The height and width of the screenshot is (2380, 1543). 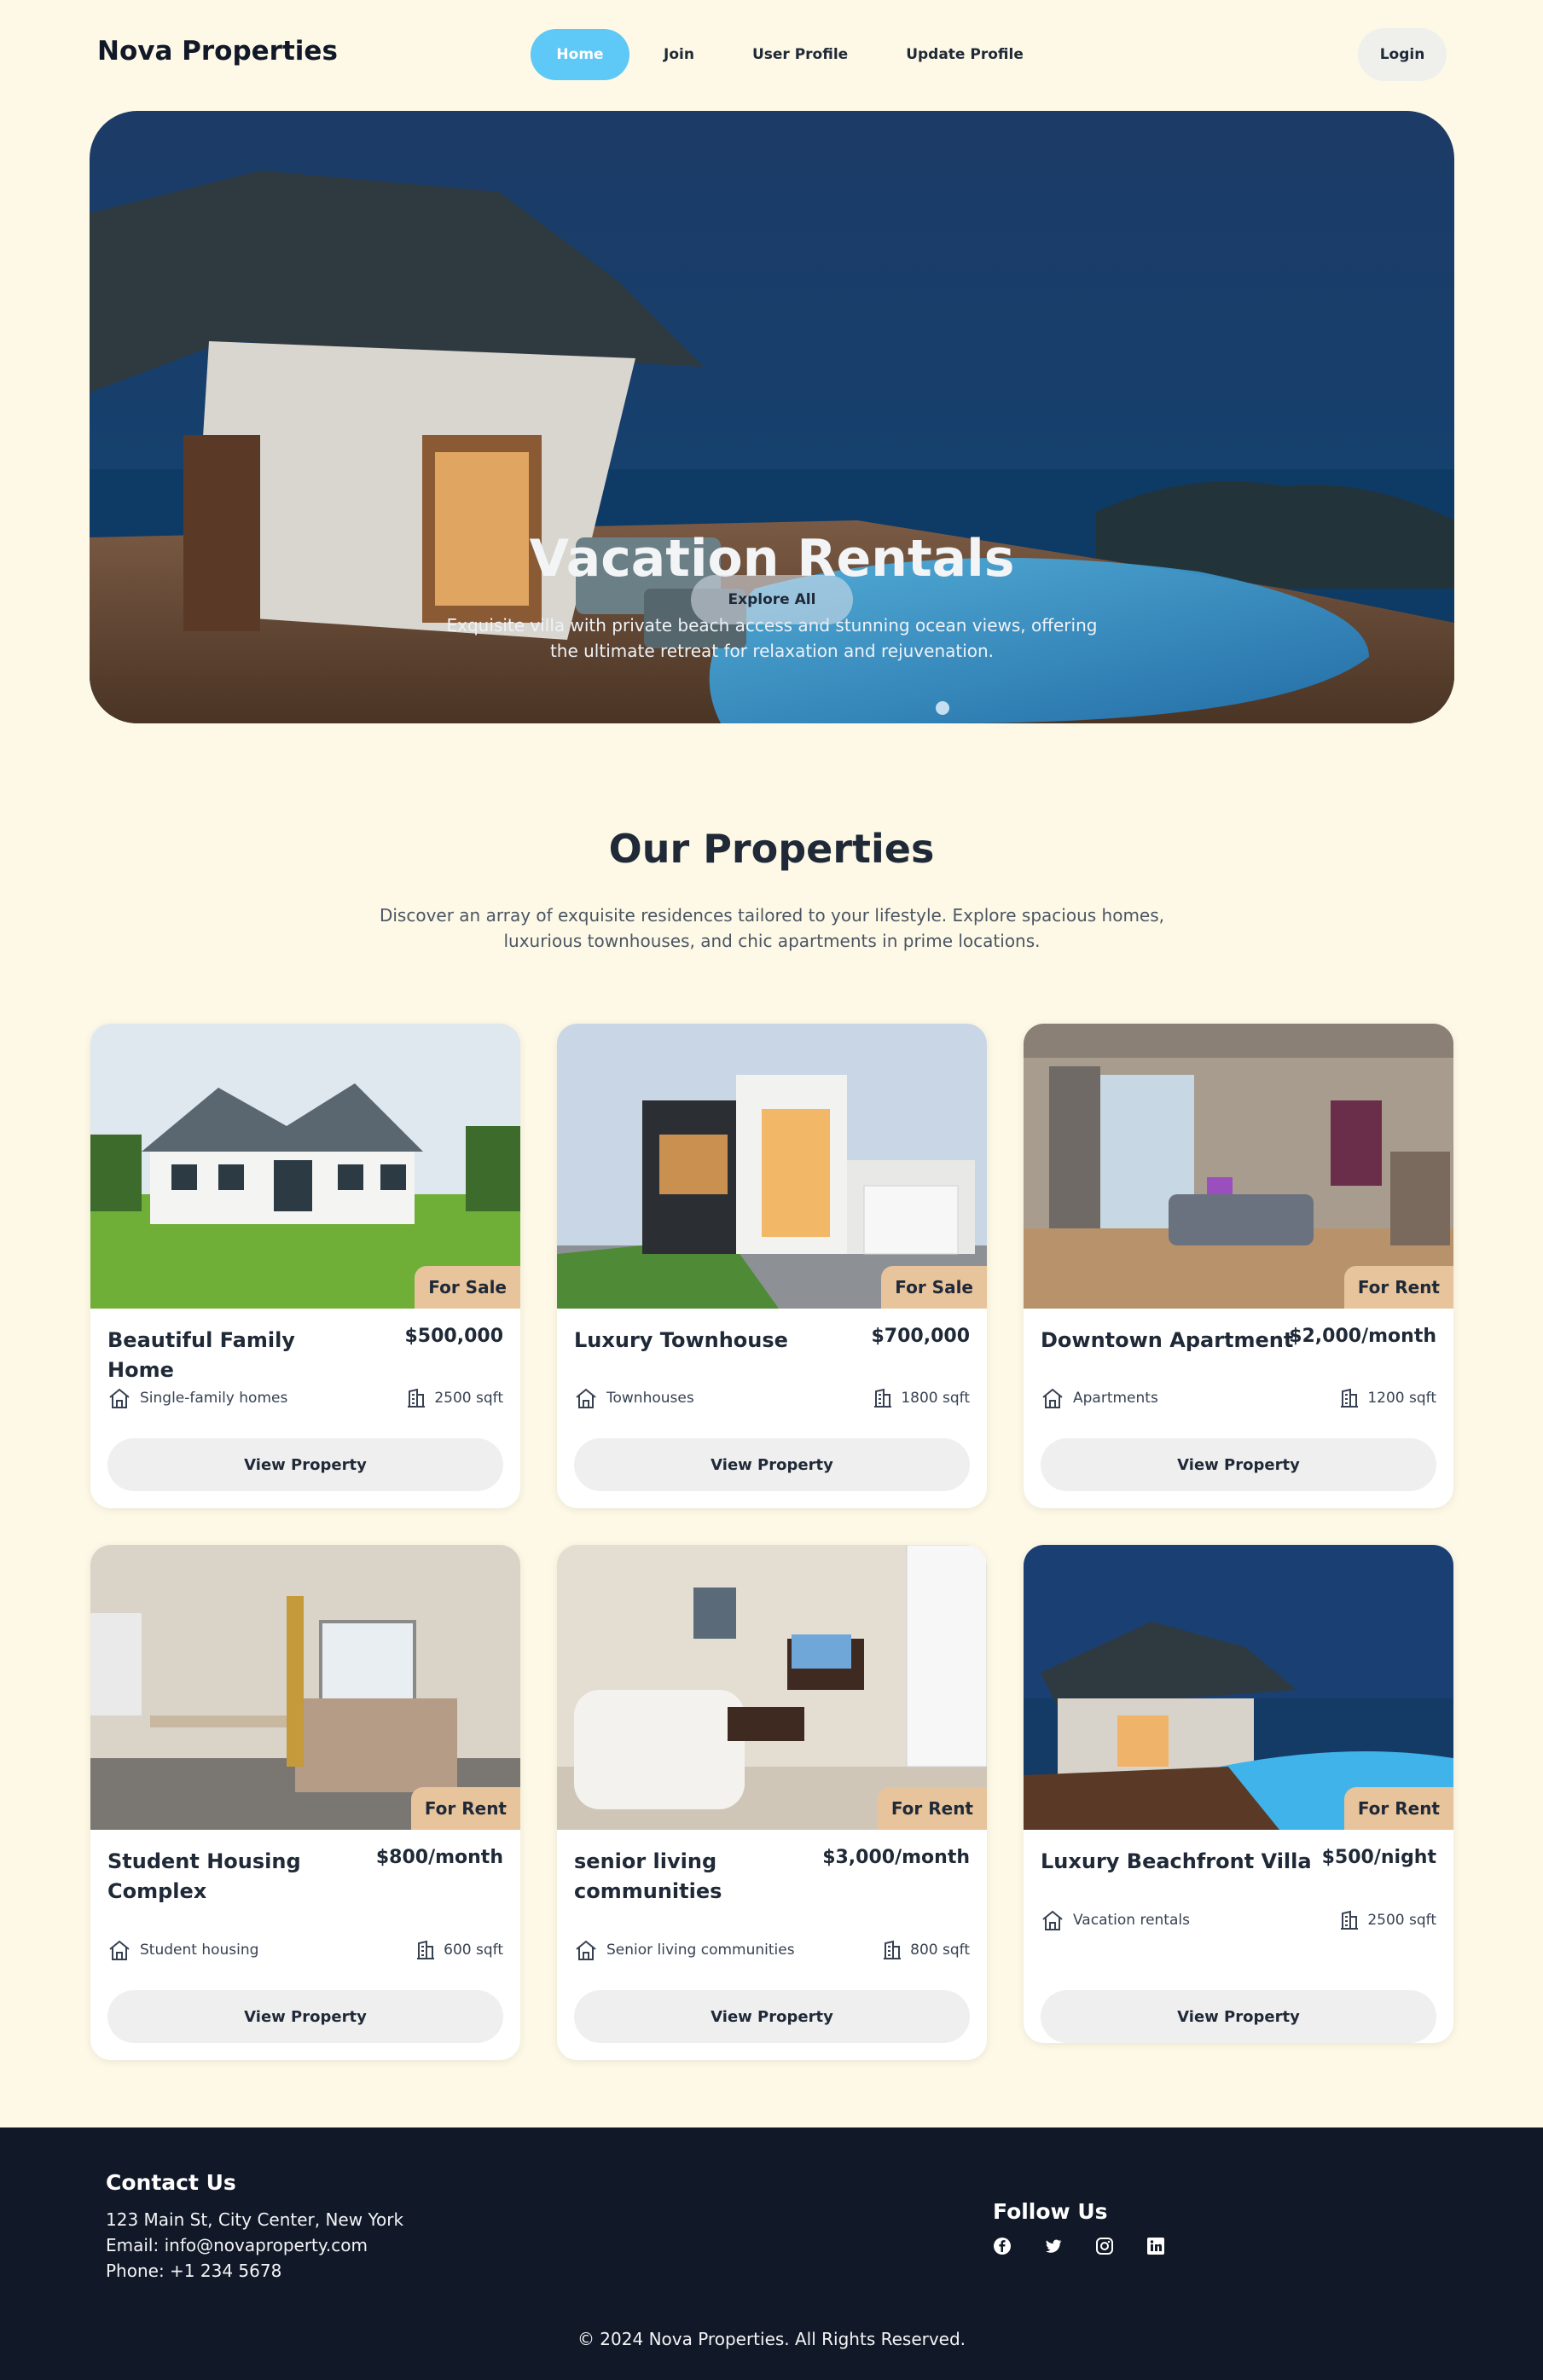 What do you see at coordinates (305, 1398) in the screenshot?
I see `property-meta: Single-family homes 2500 sqft` at bounding box center [305, 1398].